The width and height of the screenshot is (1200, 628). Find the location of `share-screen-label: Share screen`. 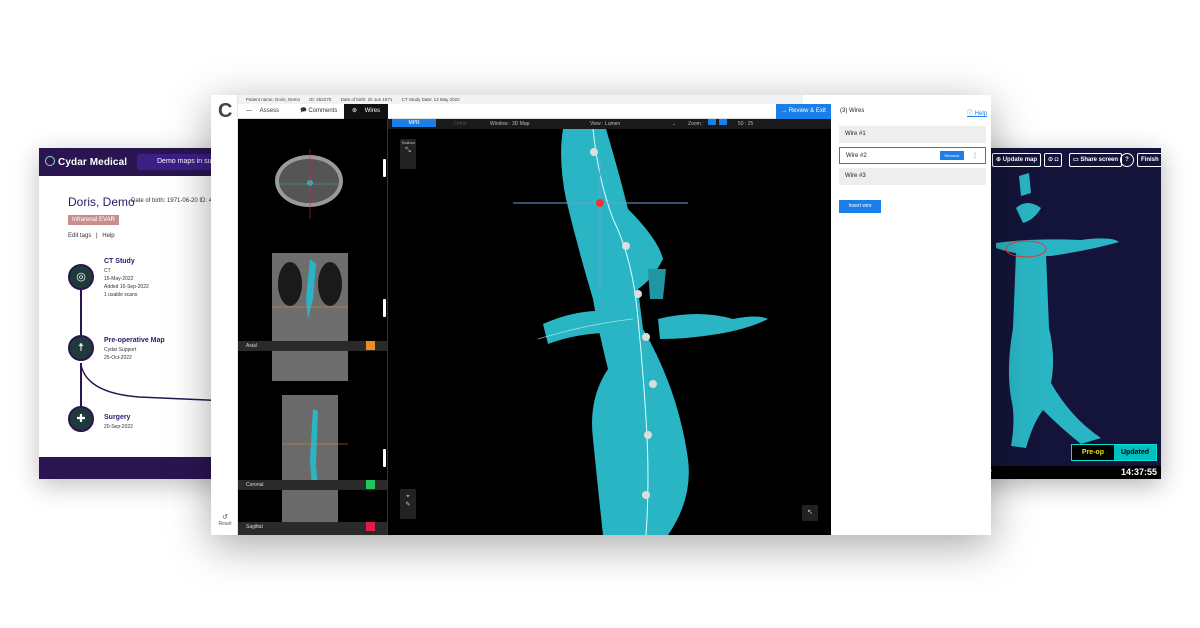

share-screen-label: Share screen is located at coordinates (1099, 160).